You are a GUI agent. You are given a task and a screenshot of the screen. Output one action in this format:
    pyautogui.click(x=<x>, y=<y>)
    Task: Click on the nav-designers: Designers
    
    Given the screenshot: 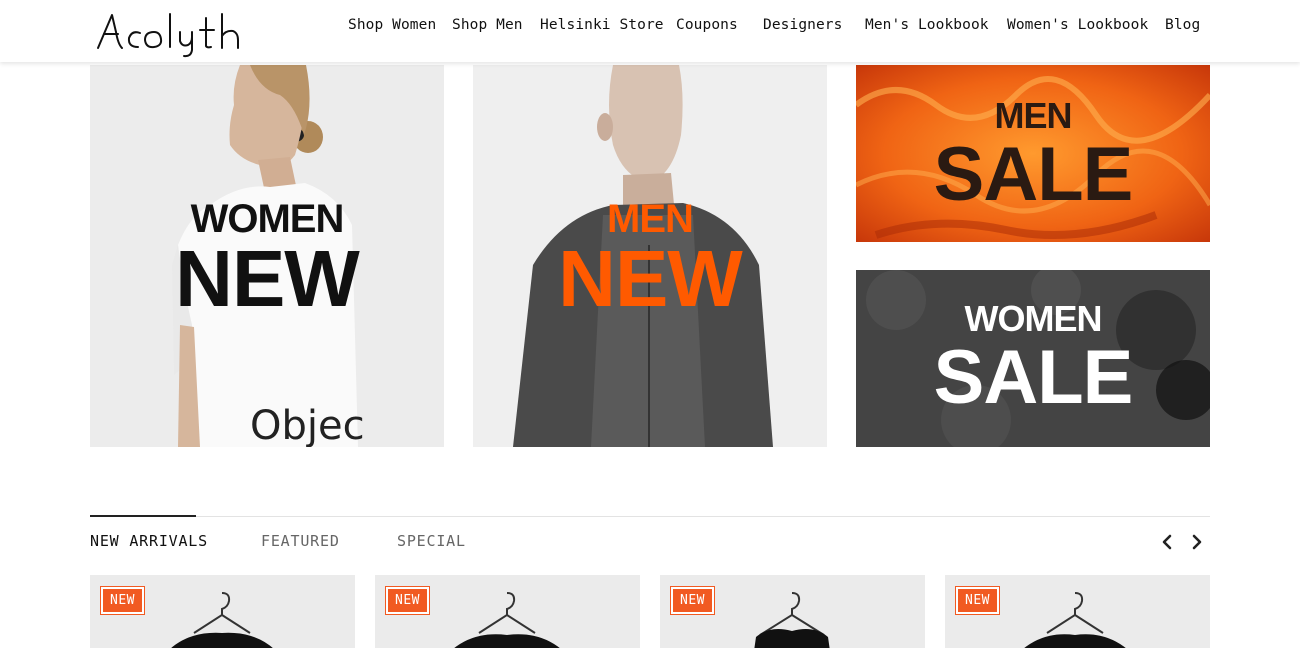 What is the action you would take?
    pyautogui.click(x=802, y=25)
    